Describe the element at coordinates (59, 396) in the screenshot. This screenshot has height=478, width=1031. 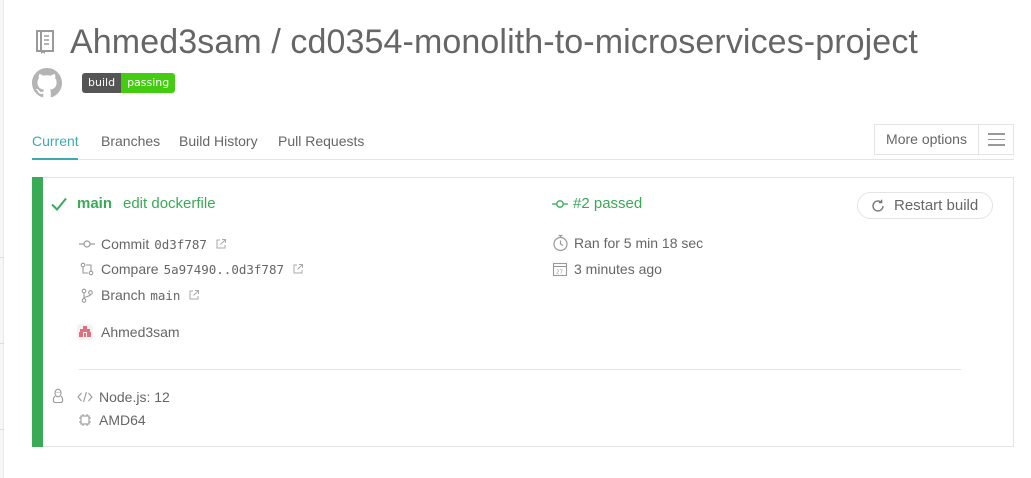
I see `os-linux-icon` at that location.